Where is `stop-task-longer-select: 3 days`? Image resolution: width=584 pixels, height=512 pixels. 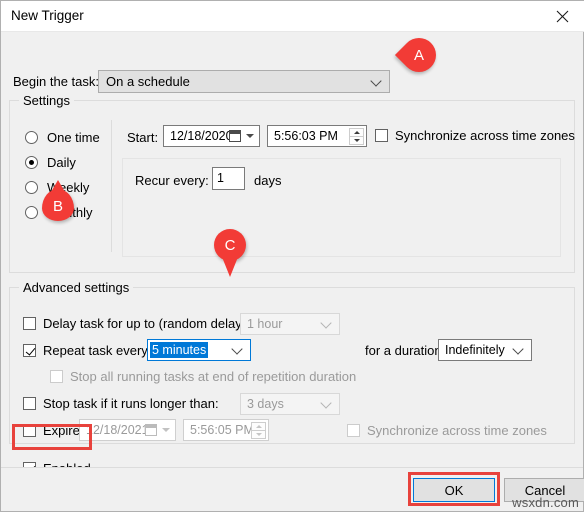 stop-task-longer-select: 3 days is located at coordinates (290, 404).